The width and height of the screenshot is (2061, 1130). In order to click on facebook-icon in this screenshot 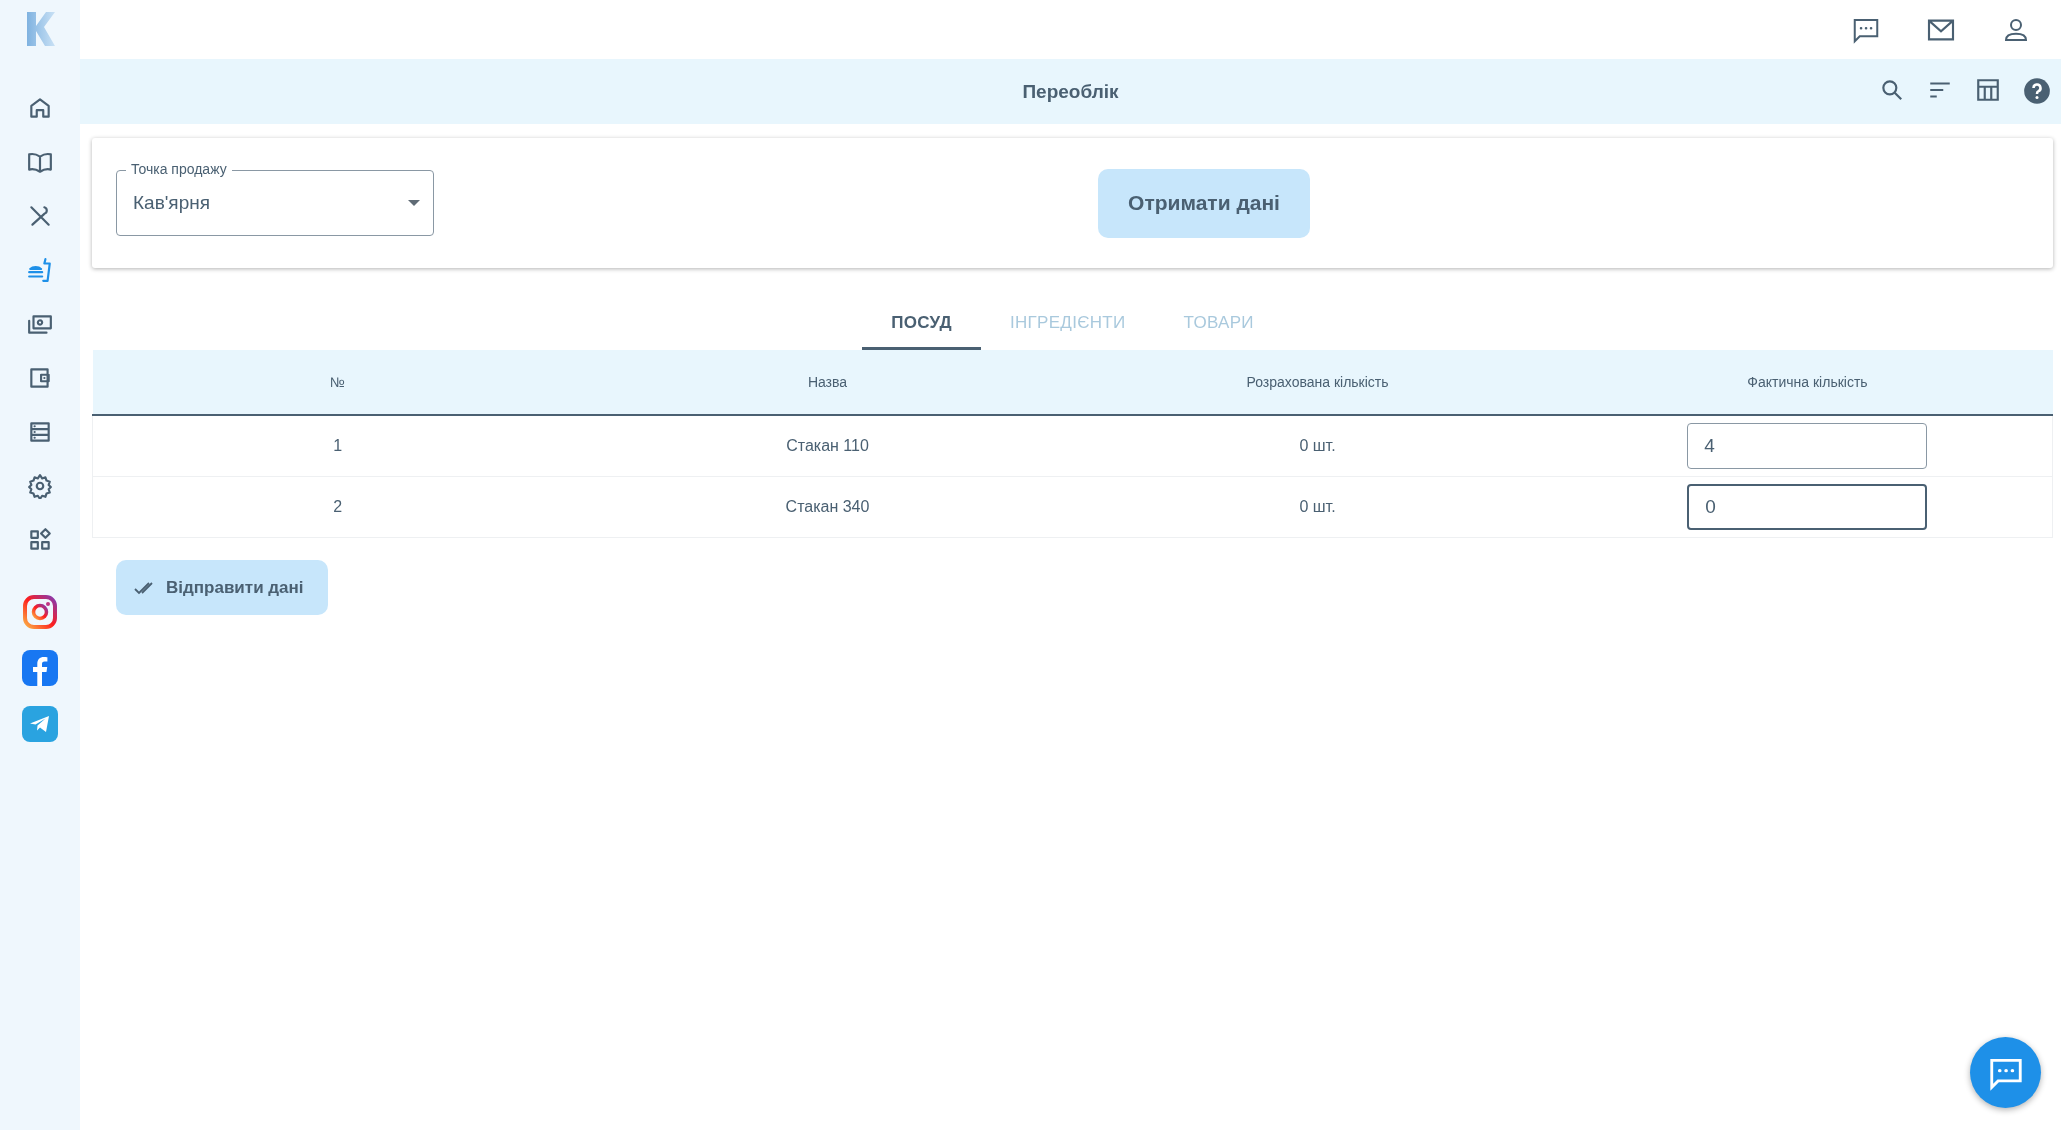, I will do `click(40, 668)`.